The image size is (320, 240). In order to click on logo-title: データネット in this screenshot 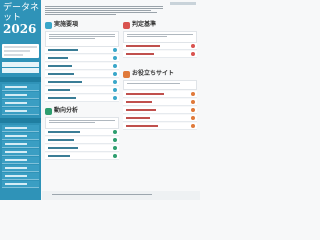, I will do `click(21, 13)`.